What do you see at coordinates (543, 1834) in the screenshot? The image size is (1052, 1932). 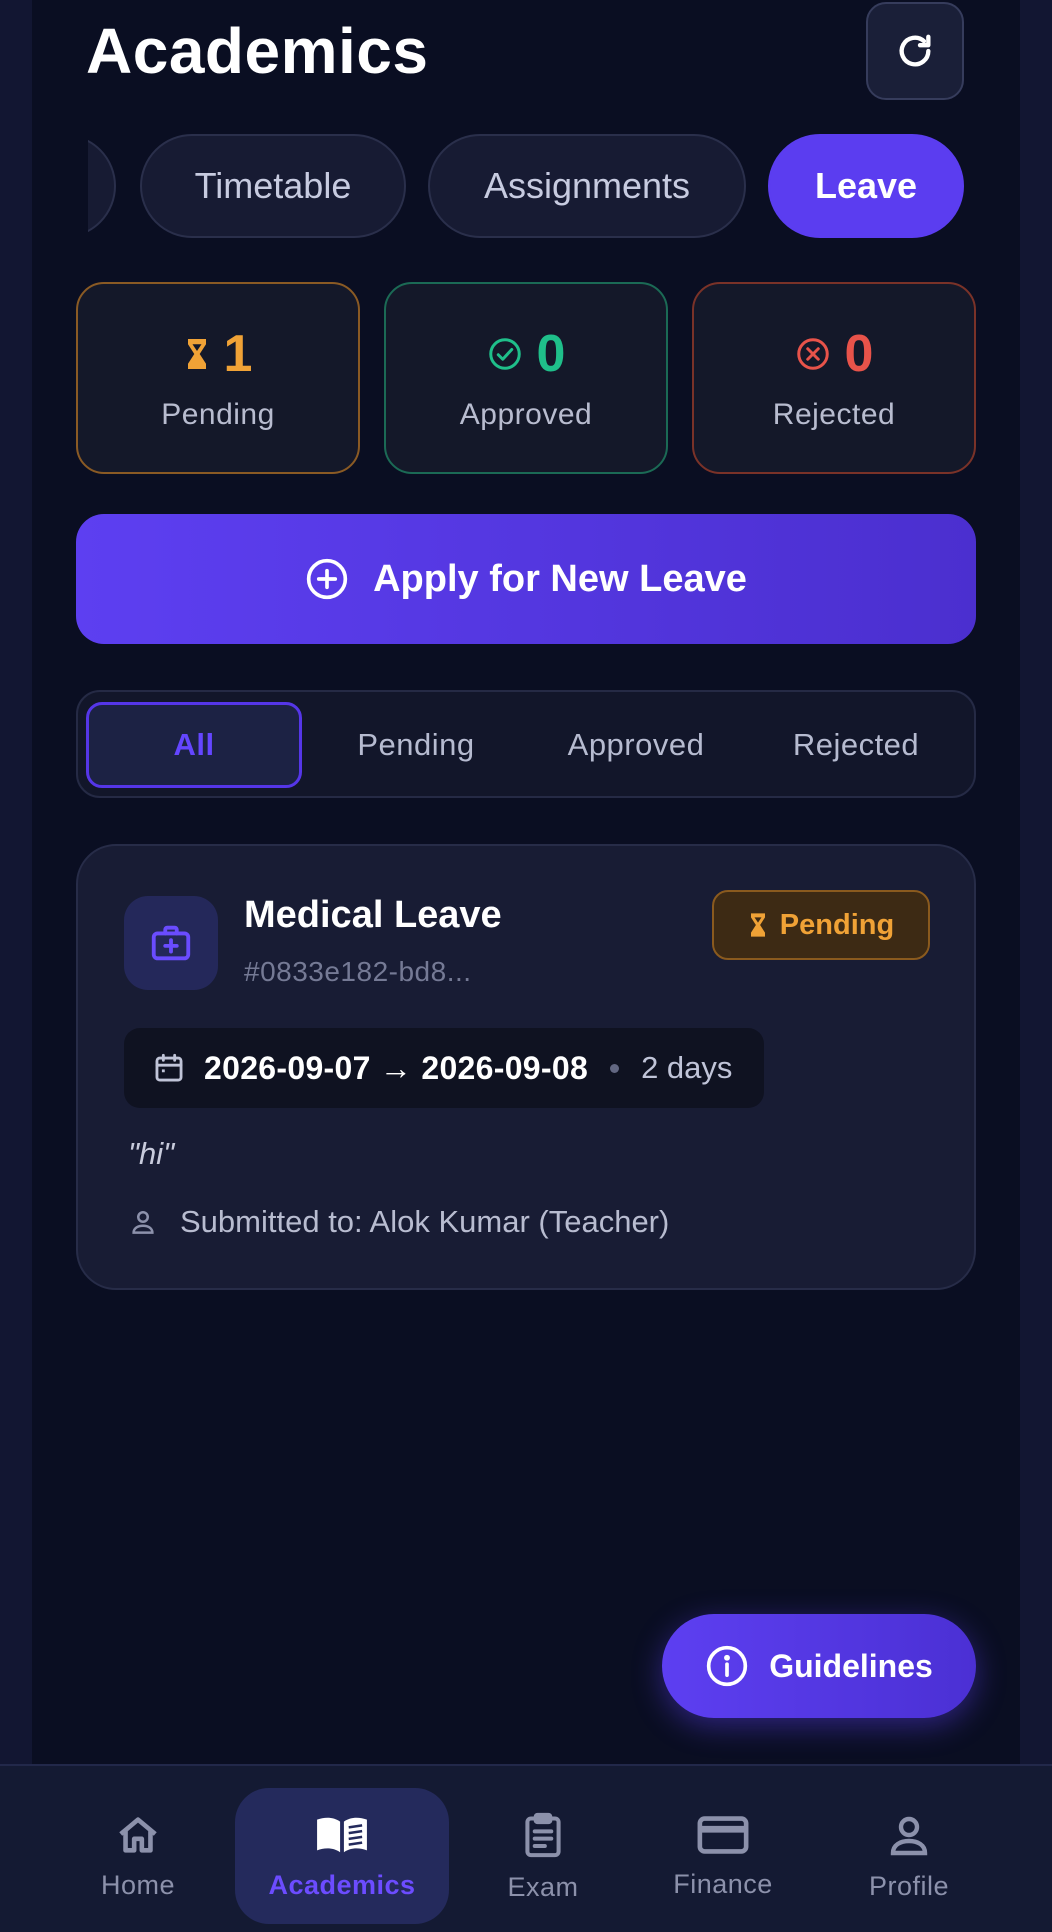 I see `clipboard-icon` at bounding box center [543, 1834].